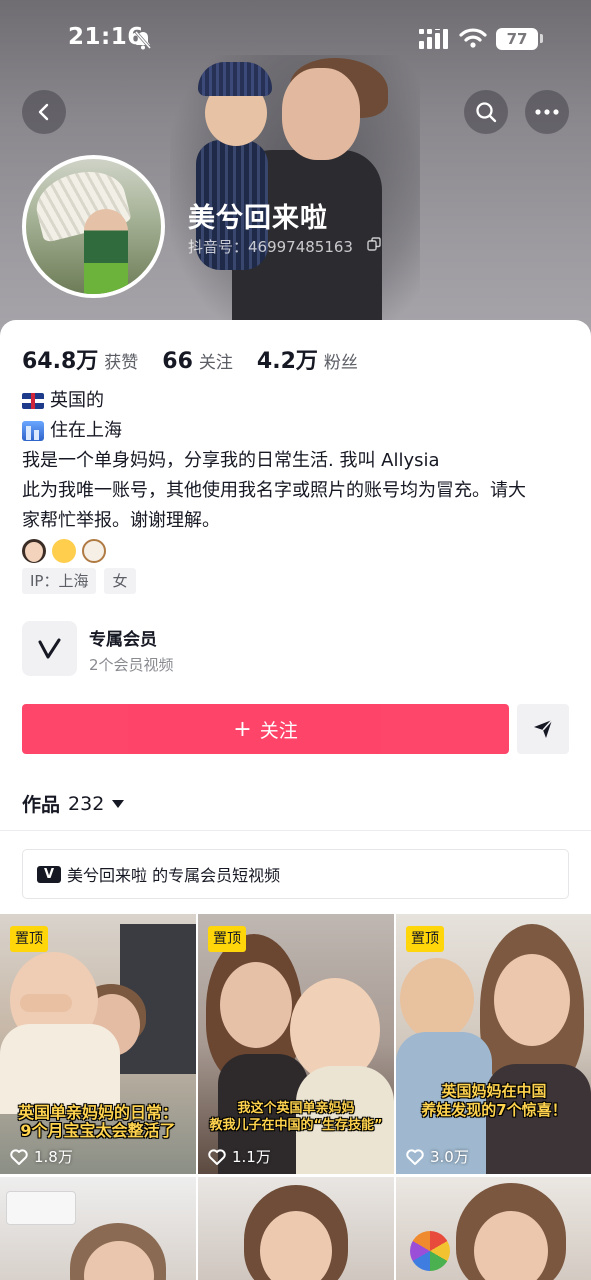  I want to click on follow-button-label: 关注, so click(278, 730).